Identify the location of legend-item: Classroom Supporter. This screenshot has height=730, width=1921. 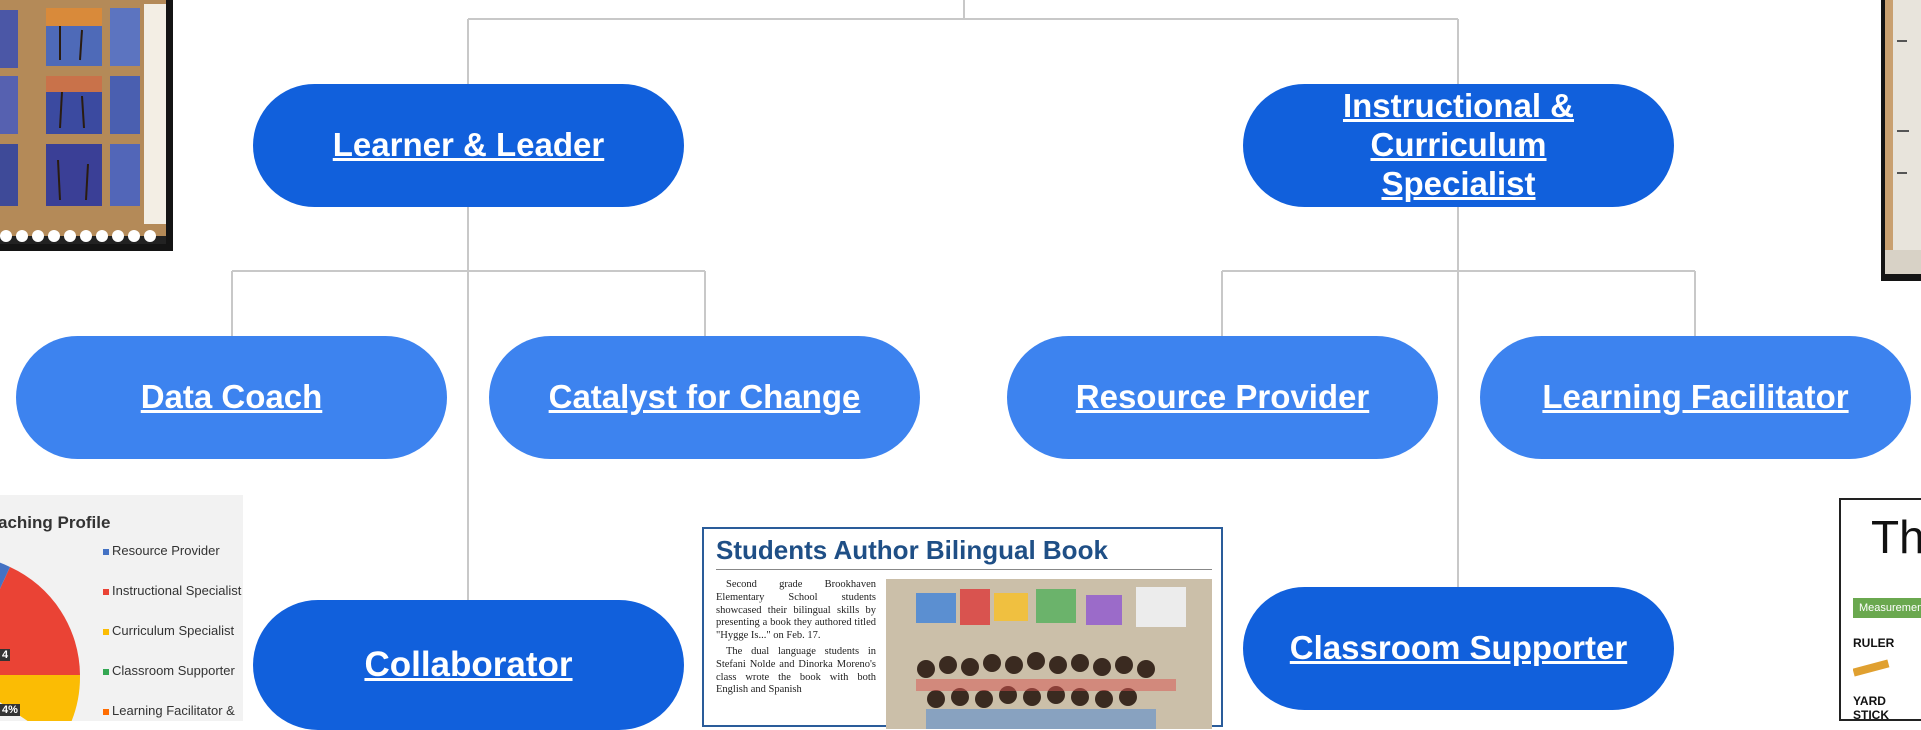
(169, 670).